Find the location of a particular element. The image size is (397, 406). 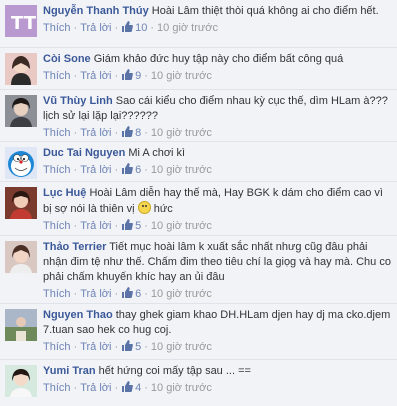

comment-actions: Thích · Trả lời · 8 · 10 giờ trước is located at coordinates (127, 132).